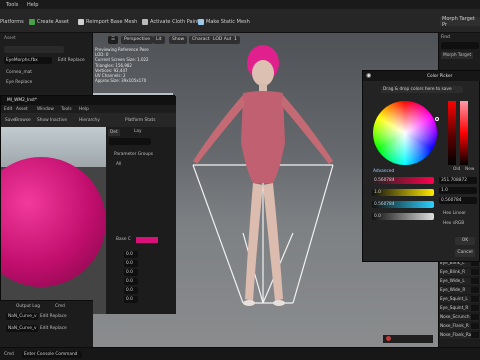  I want to click on color-wheel, so click(405, 133).